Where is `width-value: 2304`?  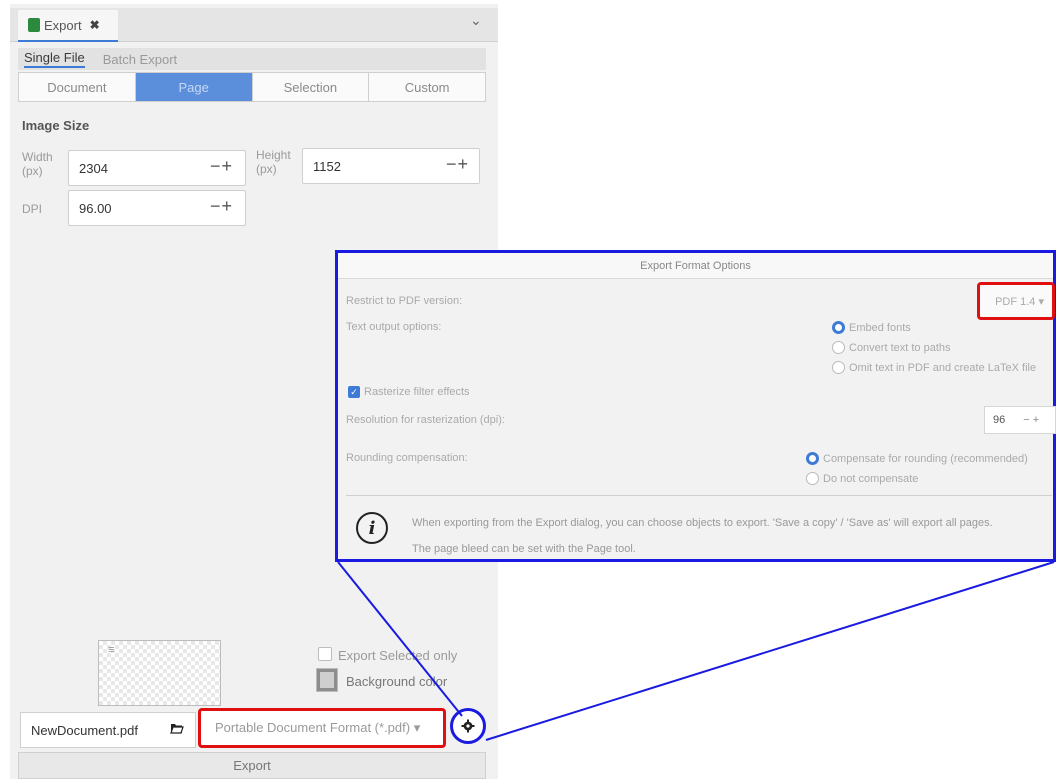
width-value: 2304 is located at coordinates (93, 168).